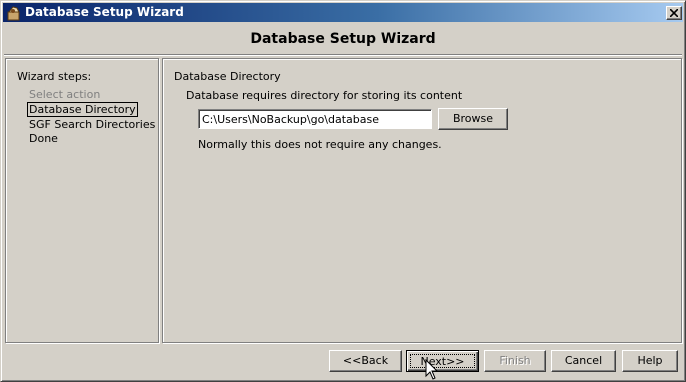 The width and height of the screenshot is (686, 382). Describe the element at coordinates (43, 138) in the screenshot. I see `step-done: Done` at that location.